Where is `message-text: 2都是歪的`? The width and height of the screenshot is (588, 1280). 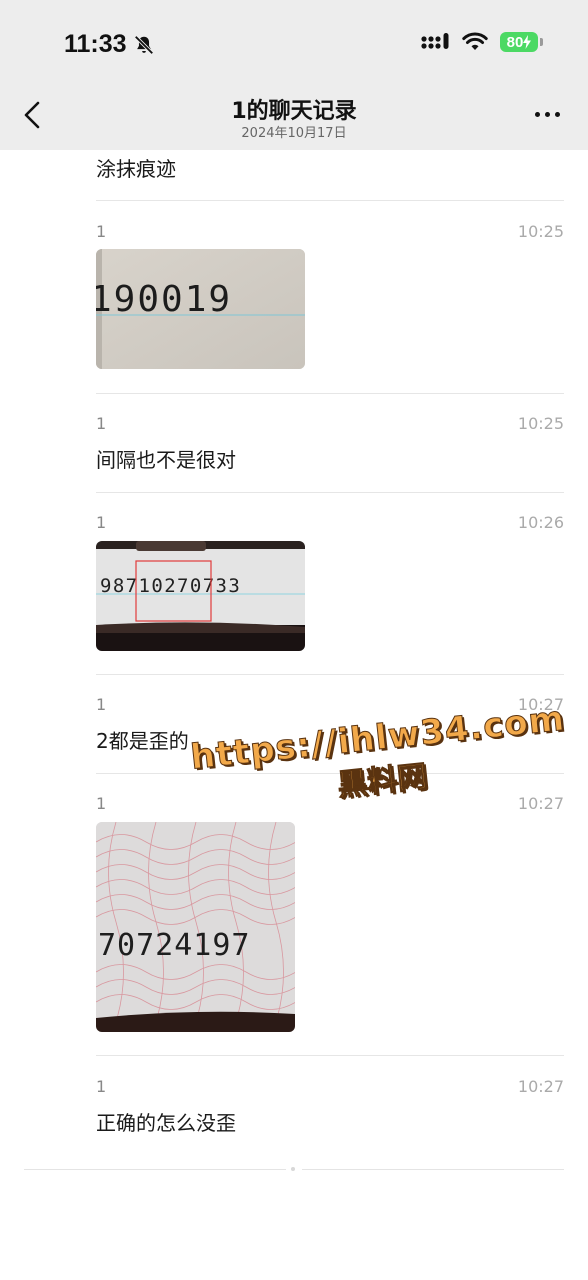 message-text: 2都是歪的 is located at coordinates (142, 741).